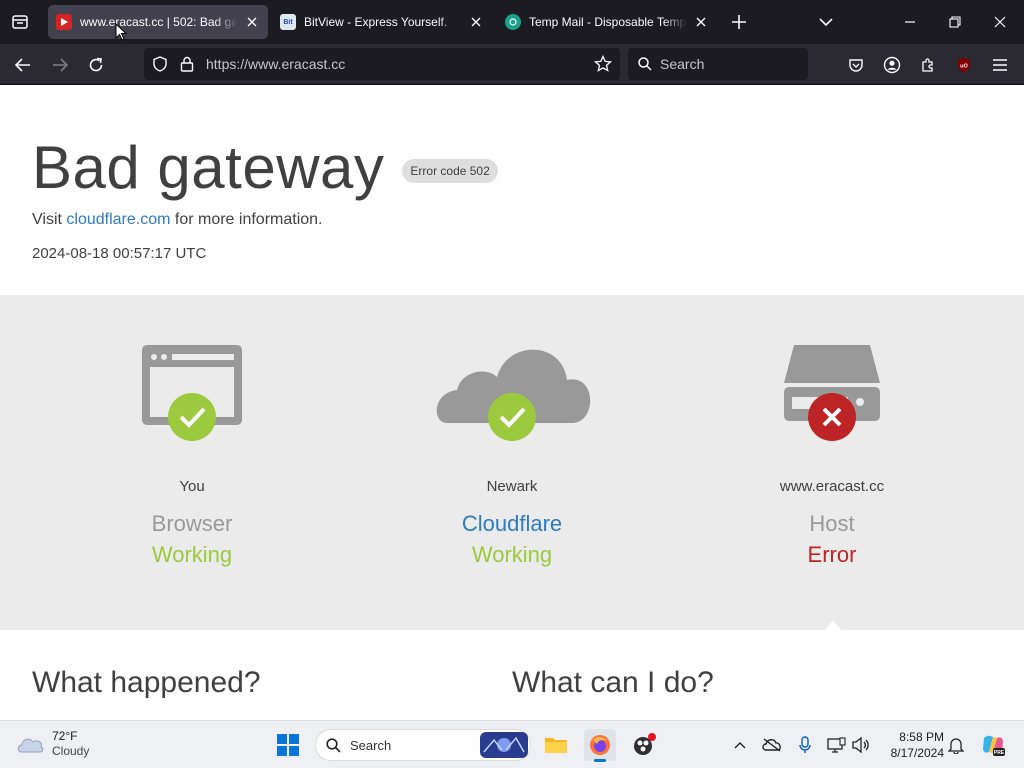  Describe the element at coordinates (119, 253) in the screenshot. I see `error-timestamp: 2024-08-18 00:57:17 UTC` at that location.